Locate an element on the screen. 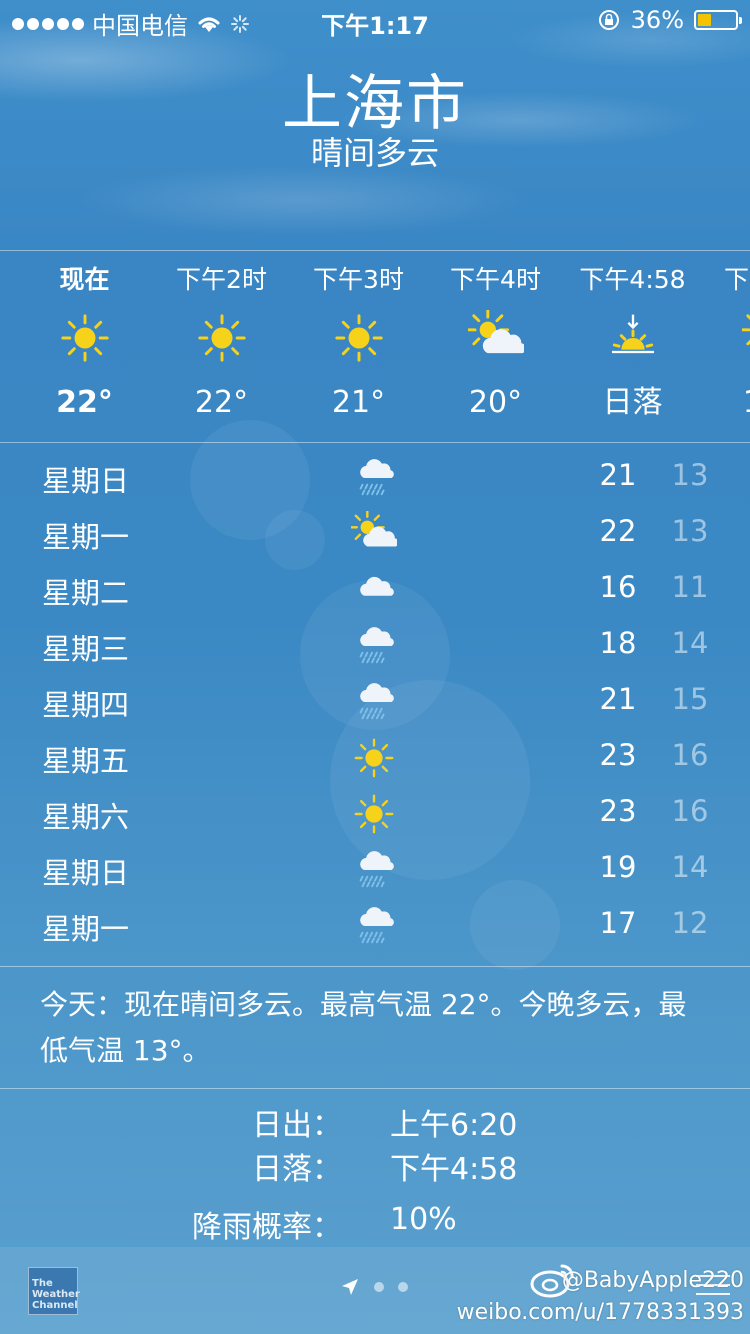 Image resolution: width=750 pixels, height=1334 pixels. hourly-value: 19° is located at coordinates (725, 403).